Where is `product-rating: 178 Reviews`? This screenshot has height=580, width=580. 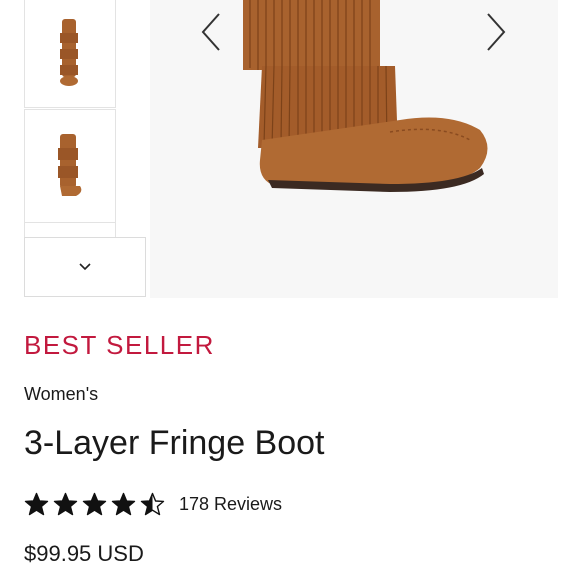 product-rating: 178 Reviews is located at coordinates (153, 504).